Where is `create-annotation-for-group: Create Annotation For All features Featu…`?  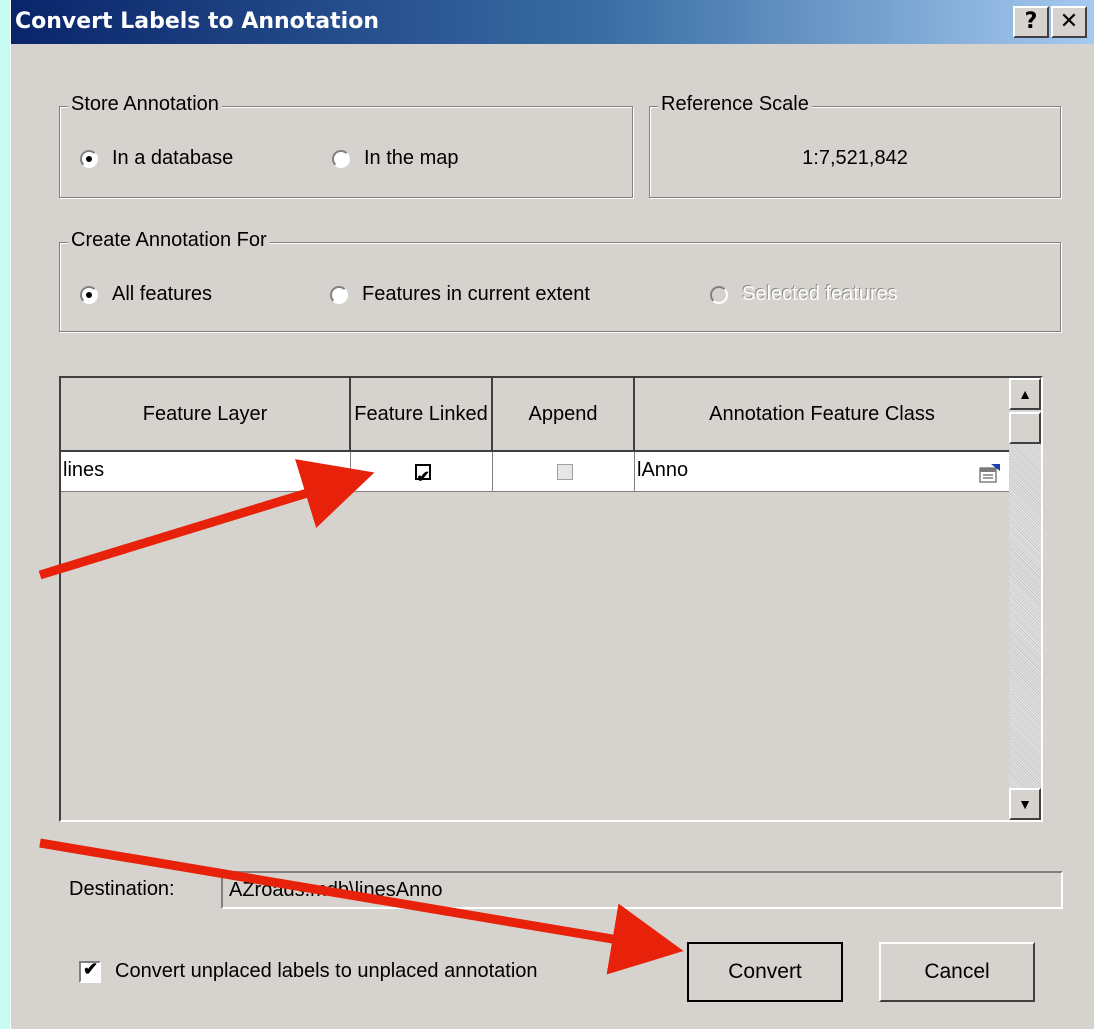
create-annotation-for-group: Create Annotation For All features Featu… is located at coordinates (560, 280).